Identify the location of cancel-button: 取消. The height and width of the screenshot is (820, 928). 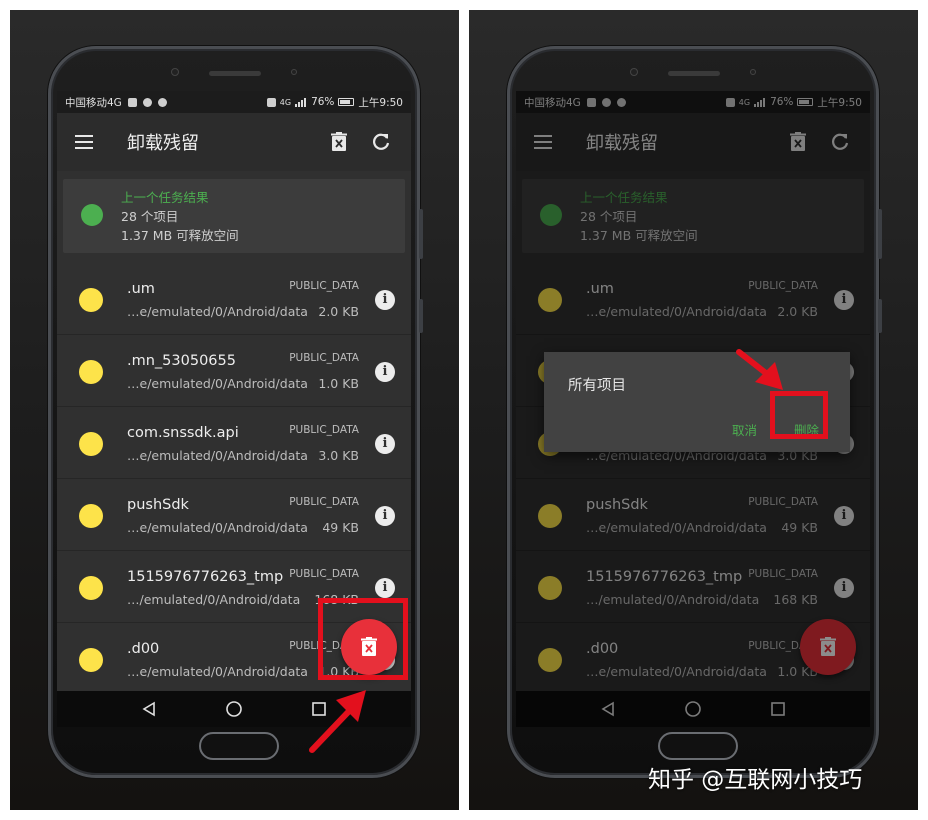
(744, 429).